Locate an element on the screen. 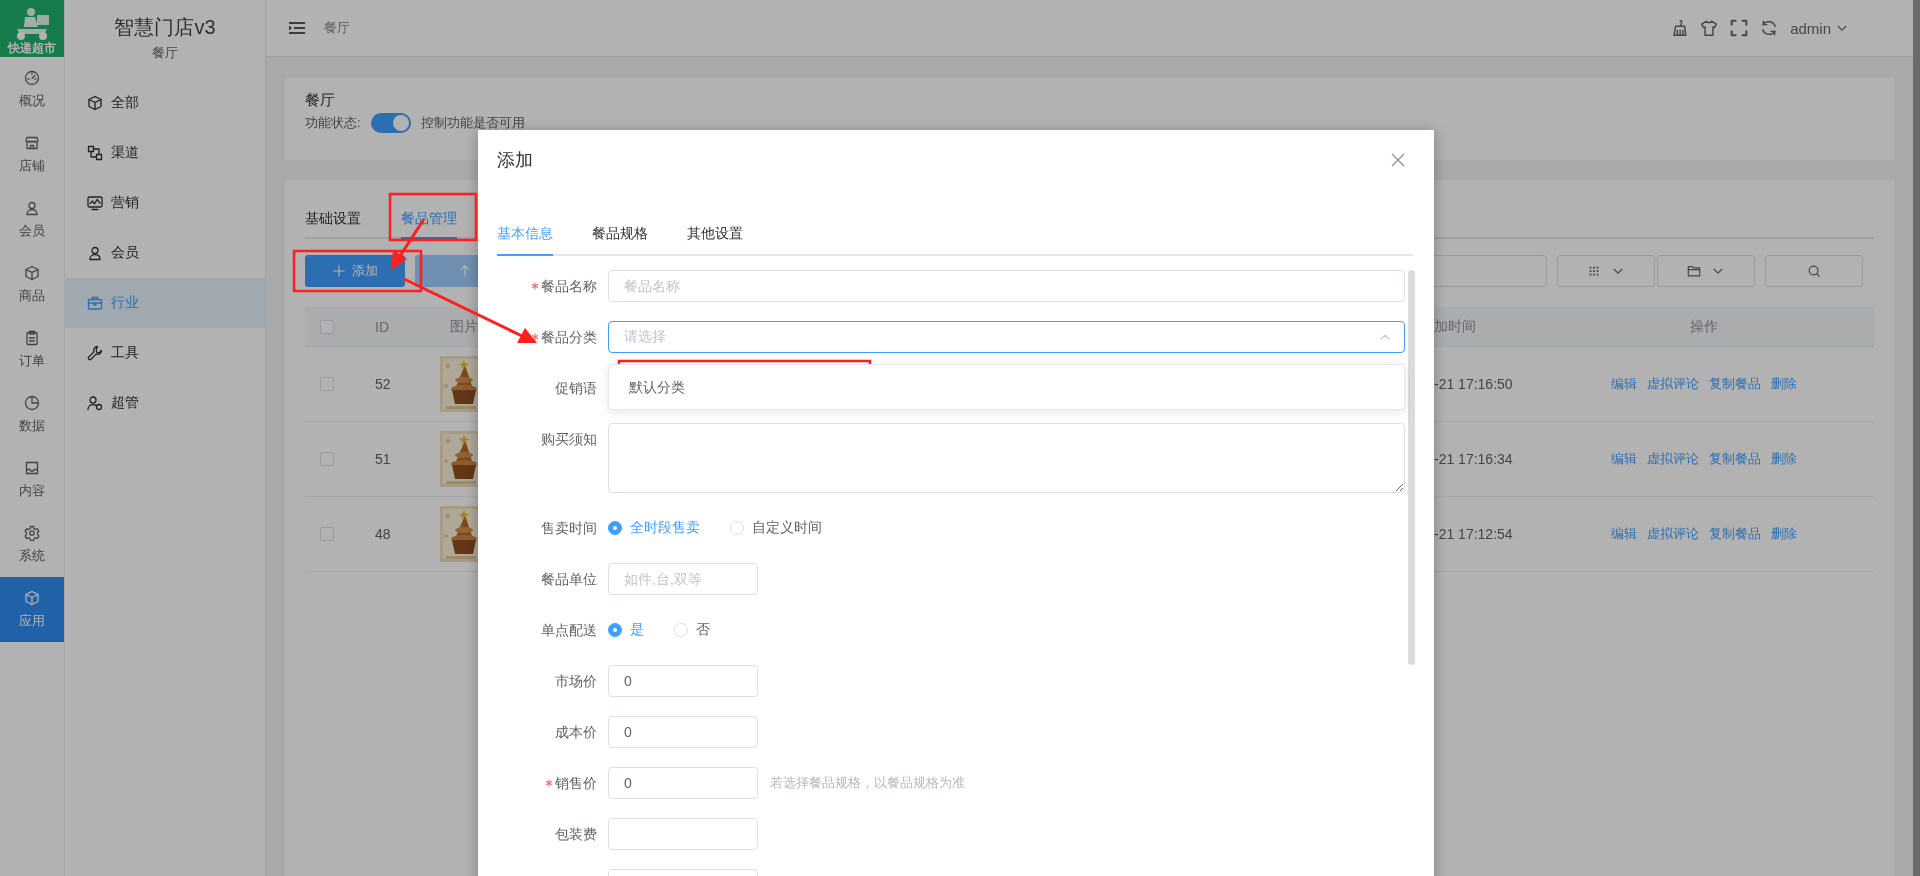  logo-text: 快递超市 is located at coordinates (32, 48).